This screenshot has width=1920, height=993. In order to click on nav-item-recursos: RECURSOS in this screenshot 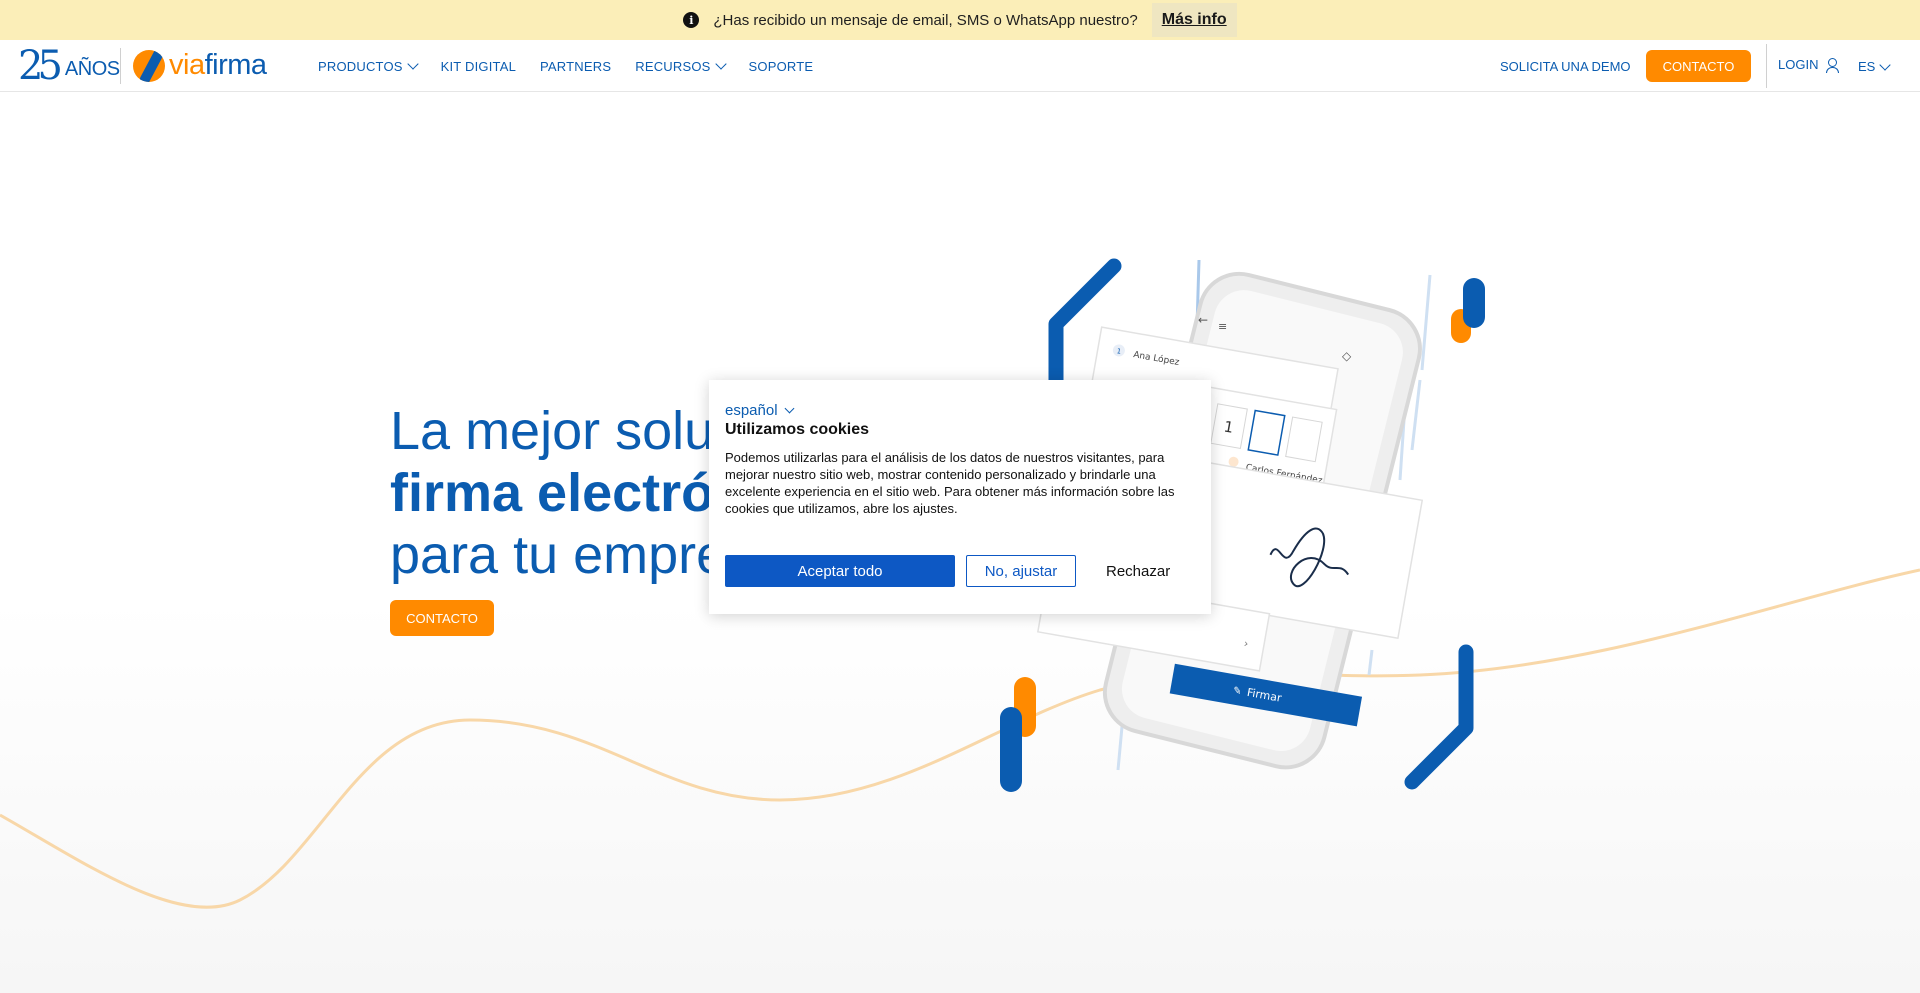, I will do `click(681, 66)`.